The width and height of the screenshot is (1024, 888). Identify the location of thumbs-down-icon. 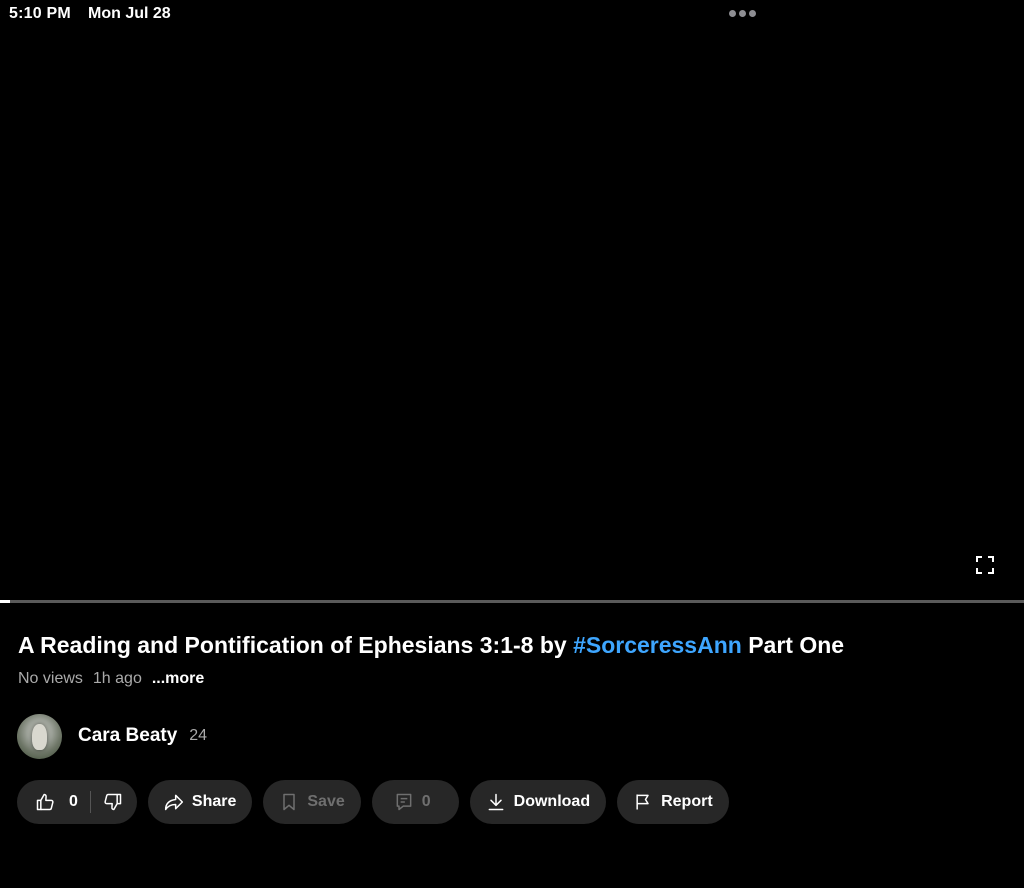
(113, 802).